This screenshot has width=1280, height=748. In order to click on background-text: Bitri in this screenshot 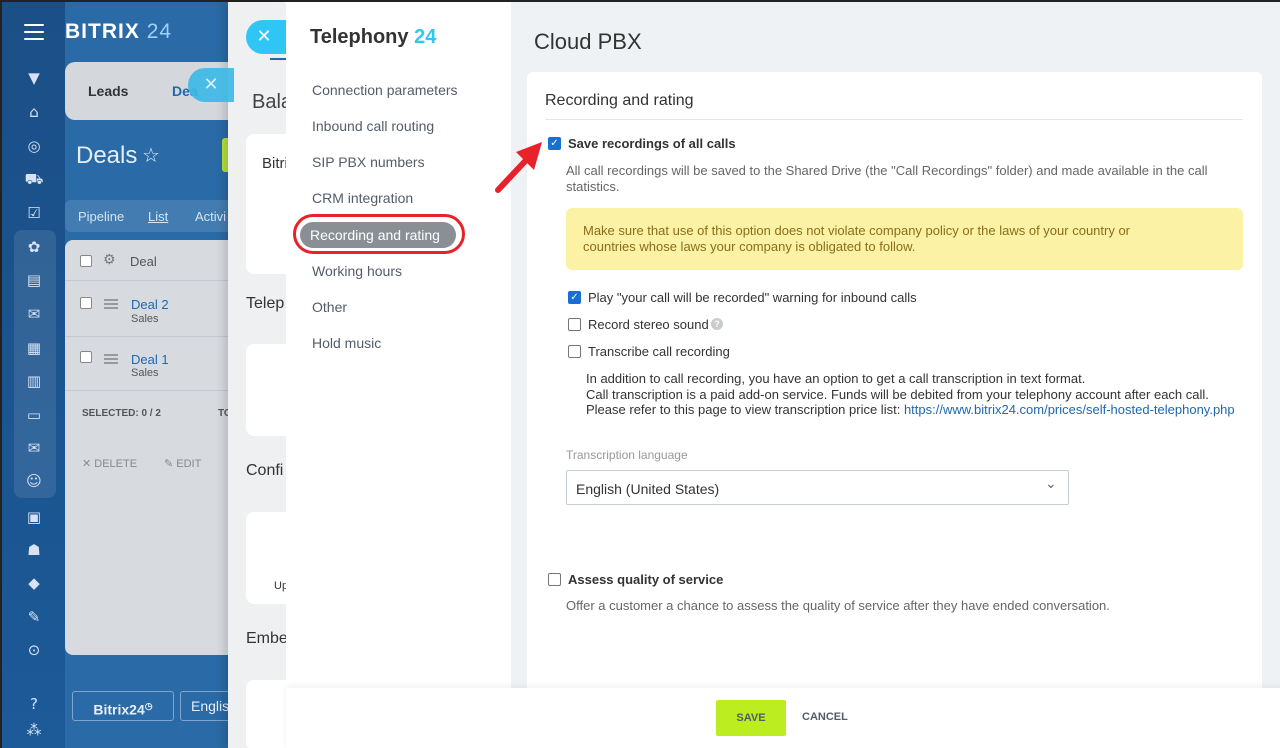, I will do `click(275, 163)`.